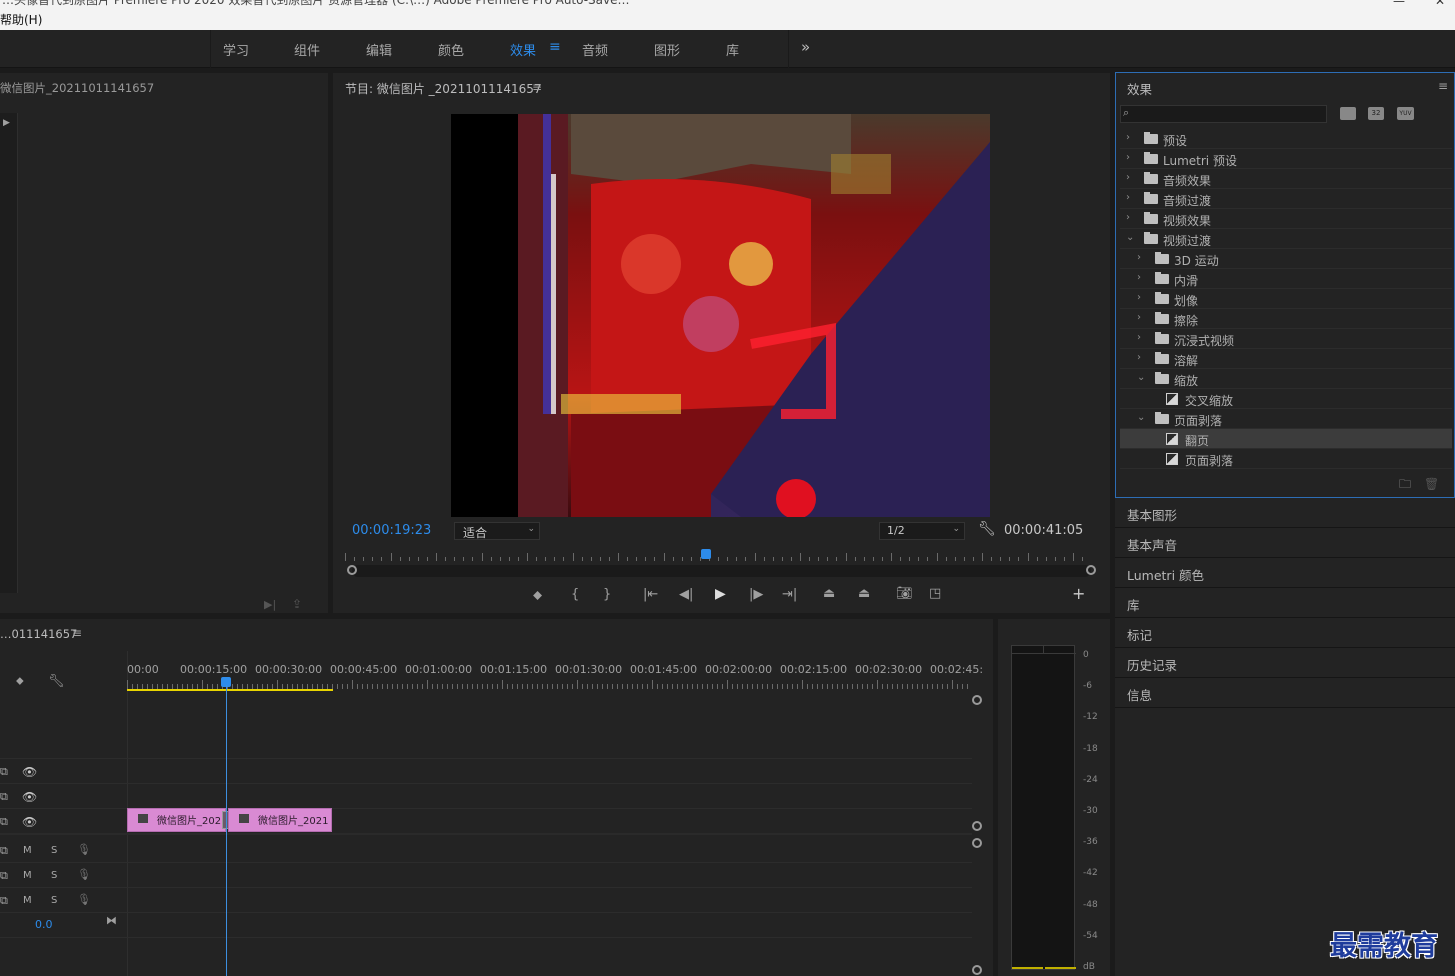 The width and height of the screenshot is (1455, 976). Describe the element at coordinates (805, 47) in the screenshot. I see `more-workspaces-icon: »` at that location.